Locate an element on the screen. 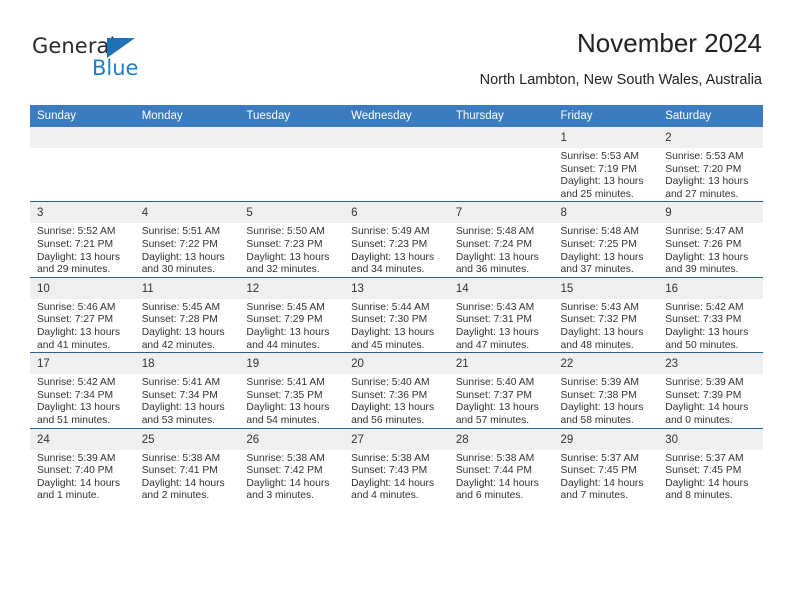 This screenshot has height=612, width=792. day-number: 27 is located at coordinates (396, 439).